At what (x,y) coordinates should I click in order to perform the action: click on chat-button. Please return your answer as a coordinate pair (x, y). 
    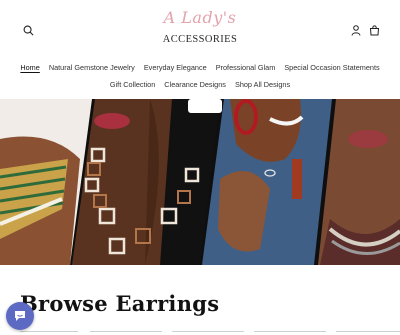
    Looking at the image, I should click on (20, 316).